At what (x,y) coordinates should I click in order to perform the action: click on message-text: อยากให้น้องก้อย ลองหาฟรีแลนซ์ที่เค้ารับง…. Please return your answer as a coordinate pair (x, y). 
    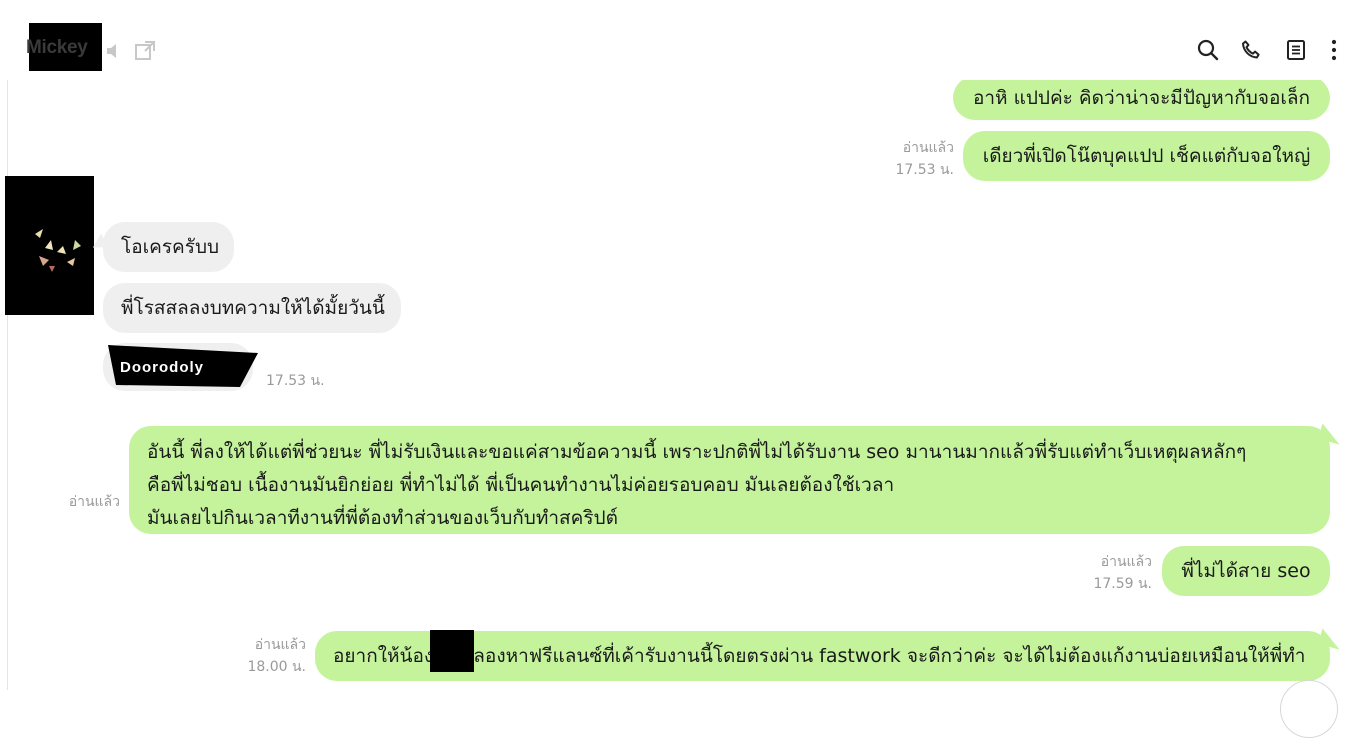
    Looking at the image, I should click on (819, 656).